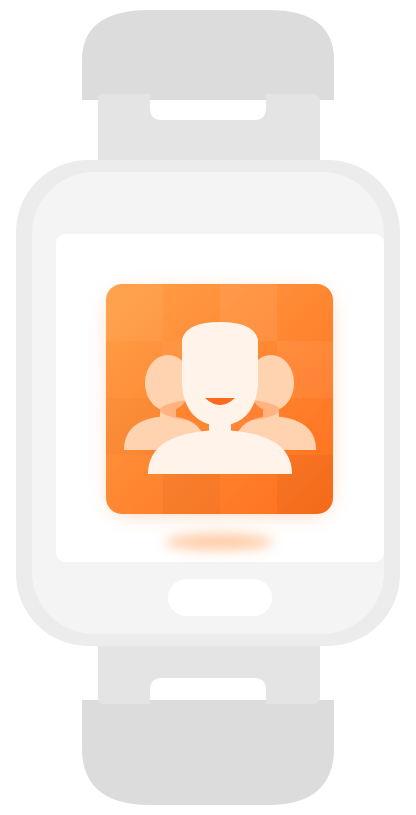 This screenshot has width=416, height=815. I want to click on tile-shadow, so click(219, 542).